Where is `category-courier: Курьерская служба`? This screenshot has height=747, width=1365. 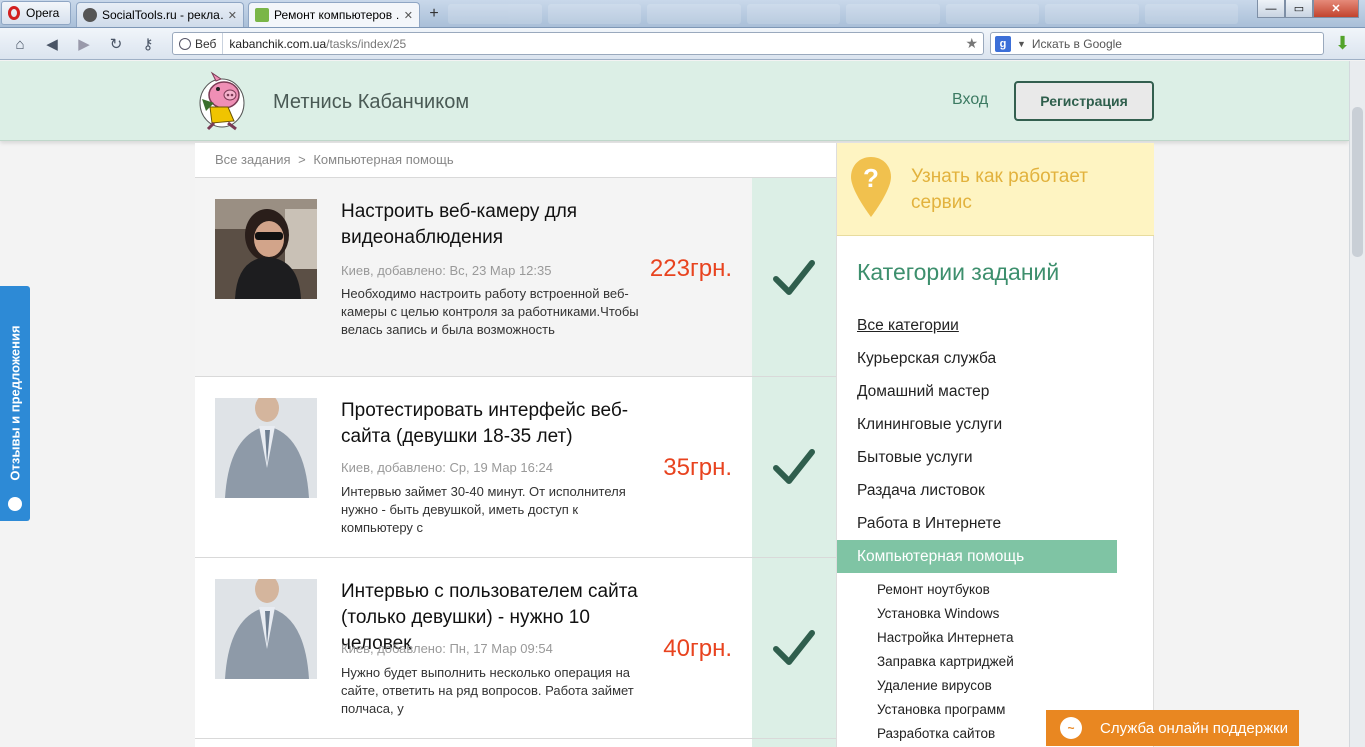 category-courier: Курьерская служба is located at coordinates (995, 358).